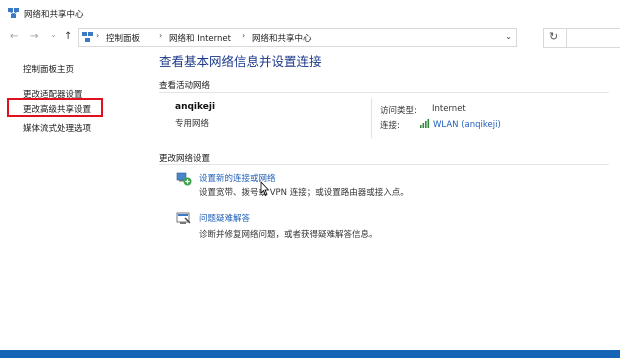 This screenshot has width=620, height=358. What do you see at coordinates (593, 38) in the screenshot?
I see `search-input` at bounding box center [593, 38].